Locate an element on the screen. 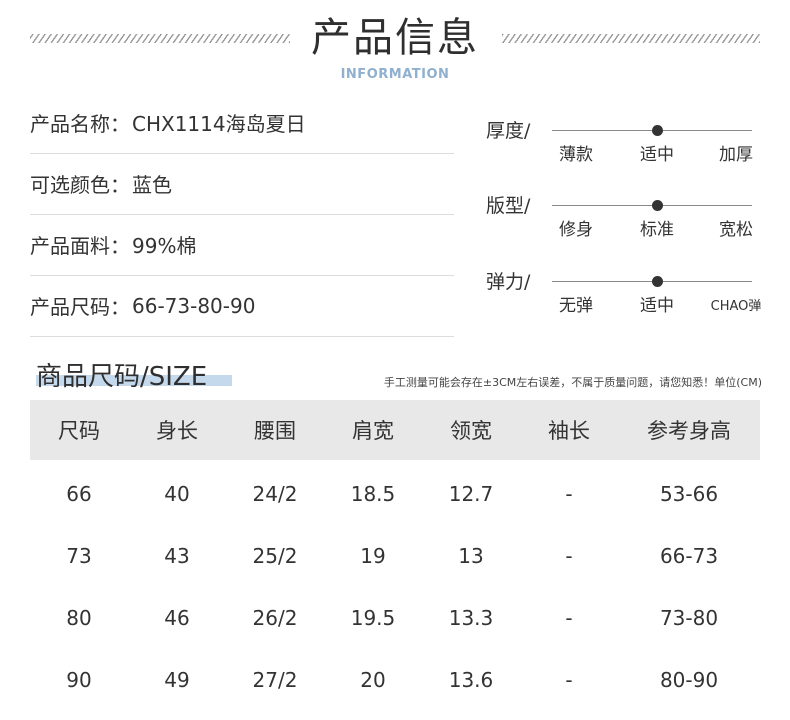 The height and width of the screenshot is (720, 790). table-header-row: 尺码 身长 腰围 肩宽 领宽 袖长 参考身高 is located at coordinates (395, 430).